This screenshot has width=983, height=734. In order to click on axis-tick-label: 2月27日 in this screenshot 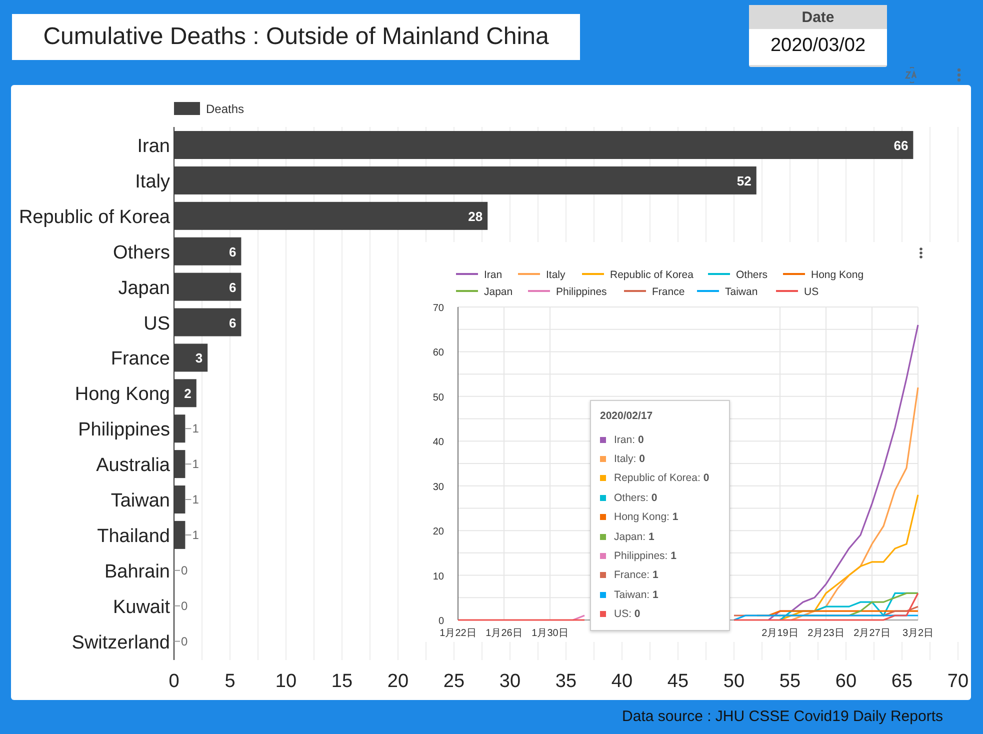, I will do `click(872, 633)`.